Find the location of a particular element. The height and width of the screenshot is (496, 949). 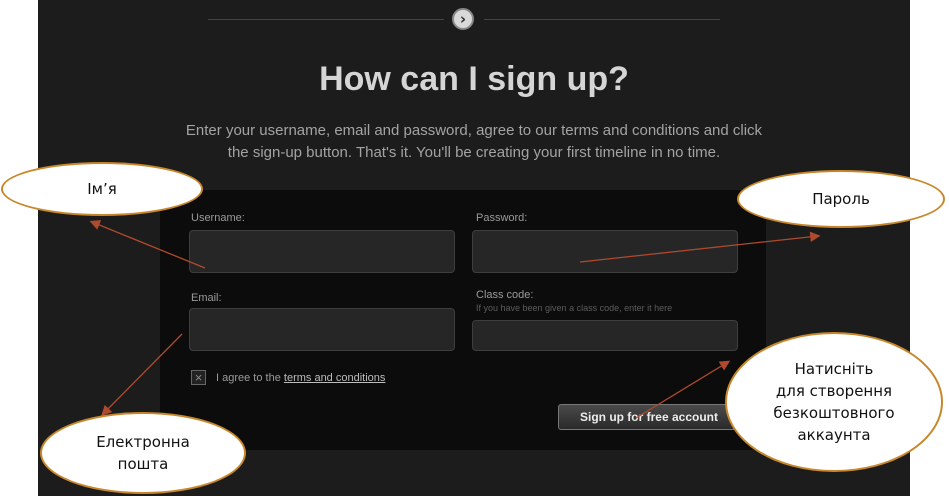

chevron-right-icon: › is located at coordinates (463, 19).